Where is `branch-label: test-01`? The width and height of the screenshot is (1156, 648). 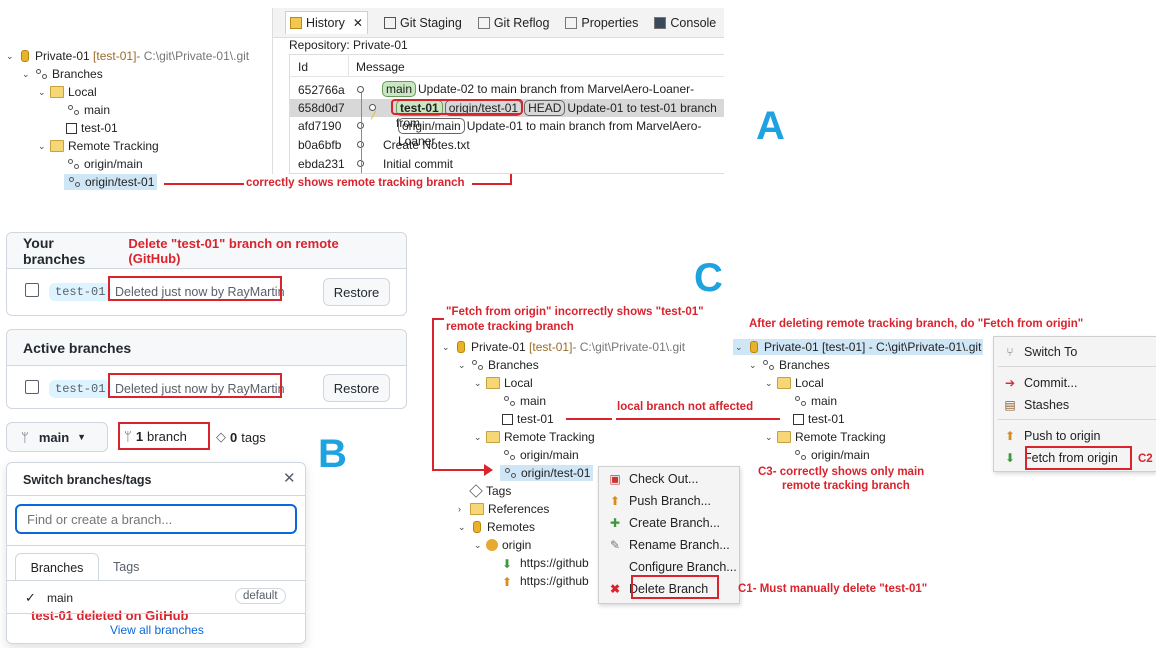 branch-label: test-01 is located at coordinates (826, 419).